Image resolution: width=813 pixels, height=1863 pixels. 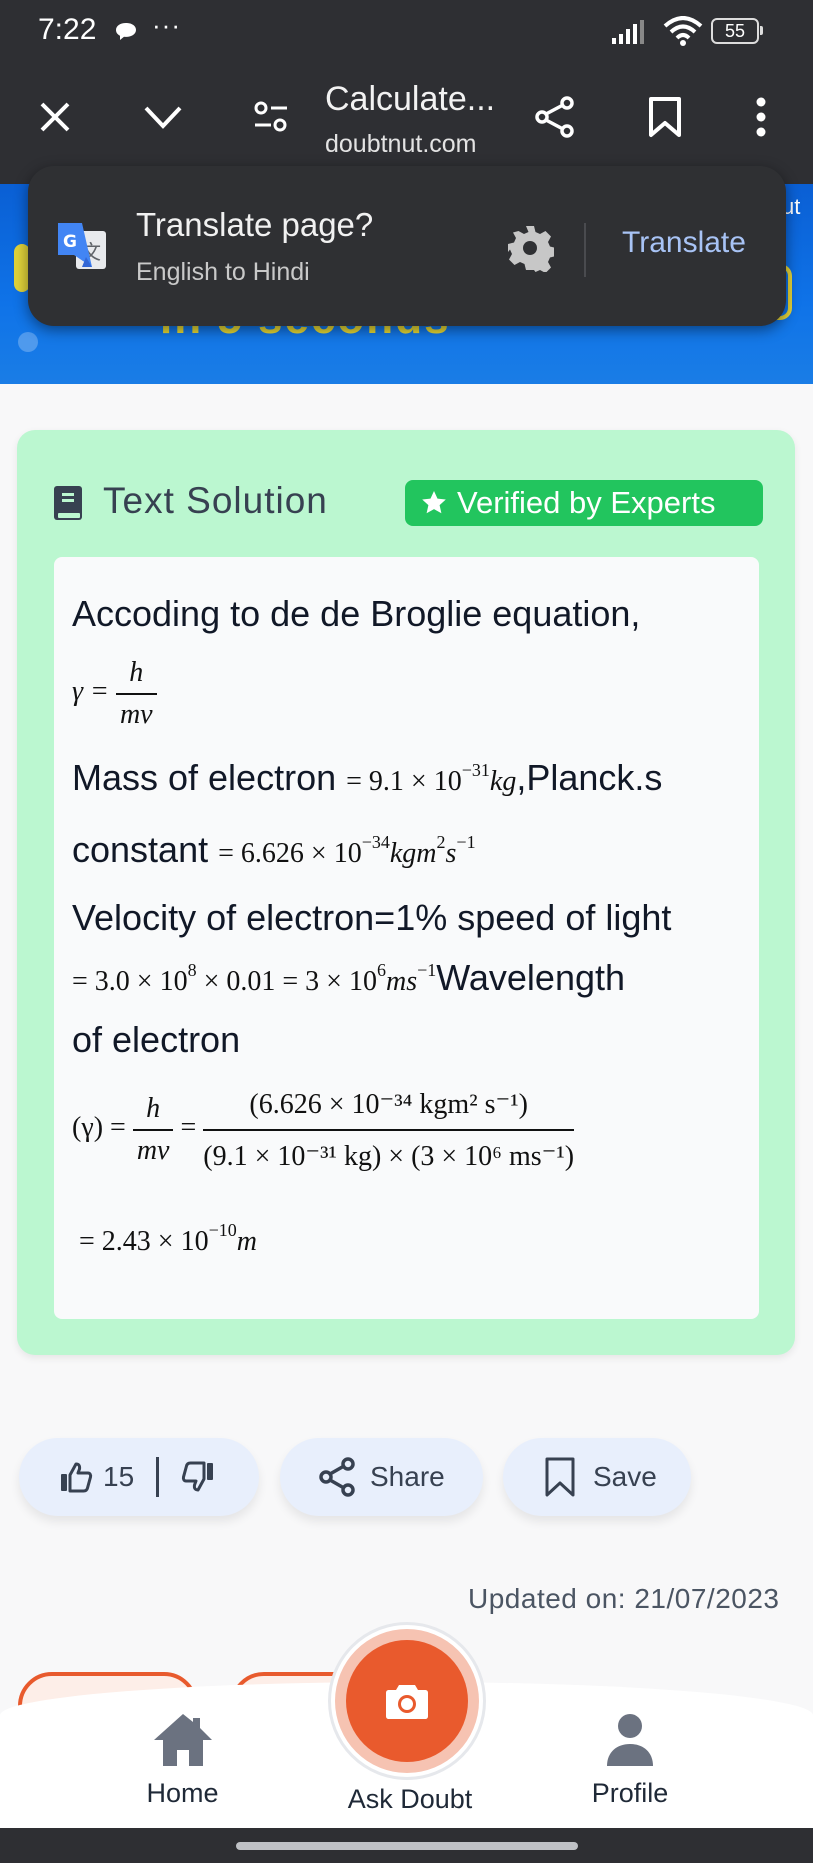 I want to click on updated-date: Updated on: 21/07/2023, so click(x=624, y=1598).